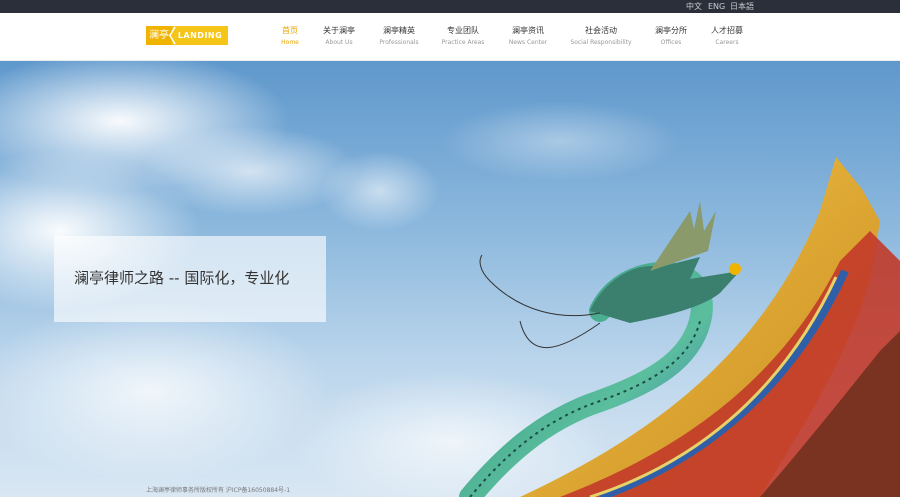 The image size is (900, 497). I want to click on lang-chinese: 中文, so click(694, 6).